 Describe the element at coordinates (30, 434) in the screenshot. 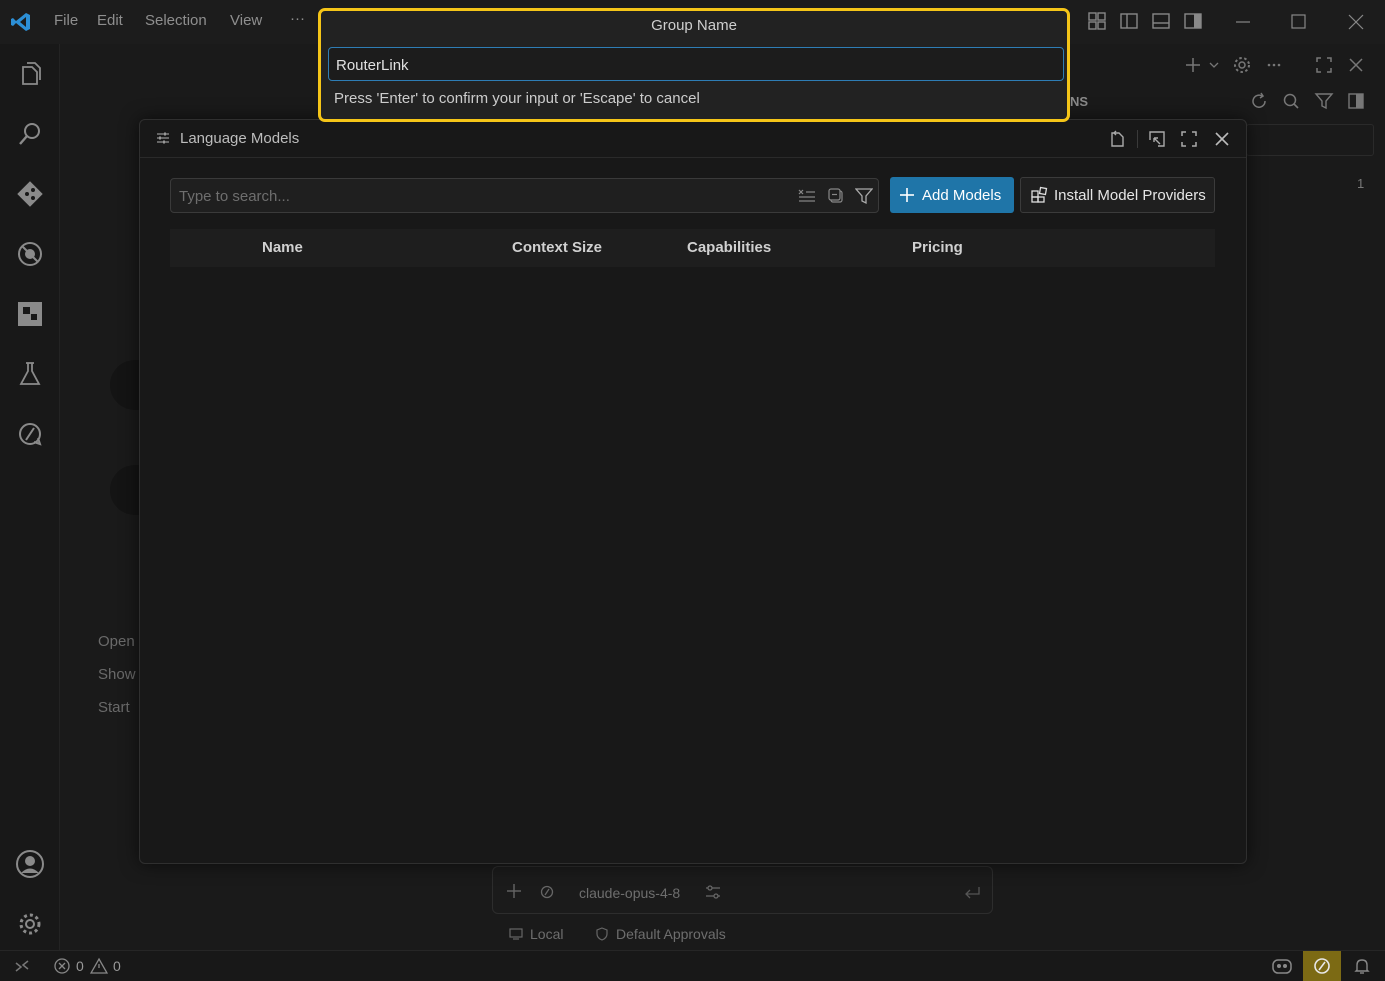

I see `chat-icon` at that location.